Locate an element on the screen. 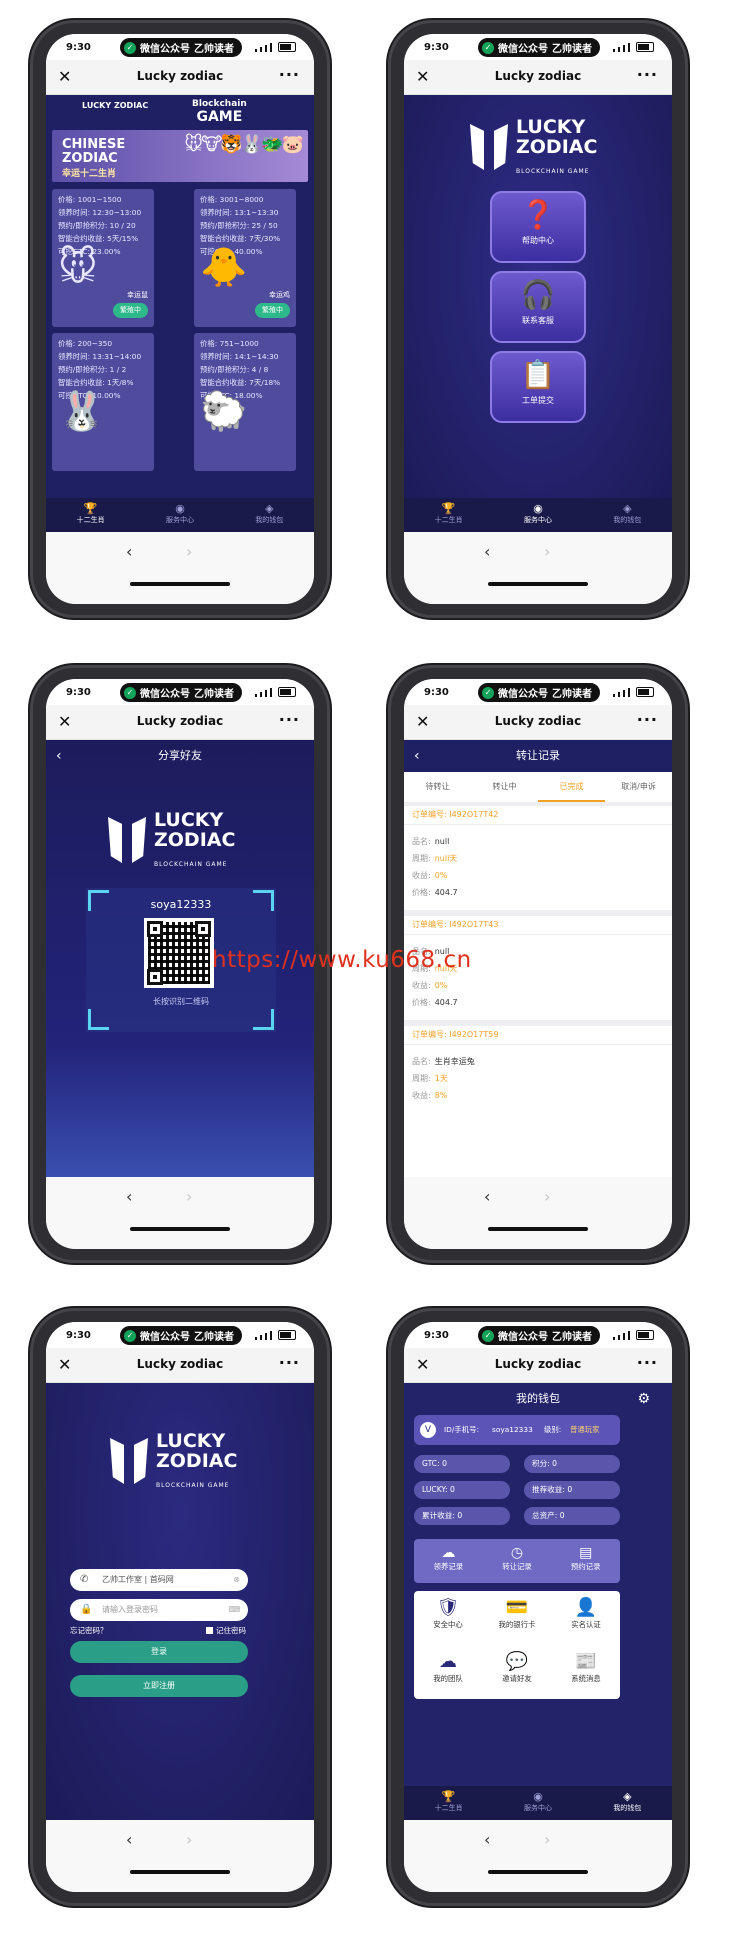 Image resolution: width=743 pixels, height=1943 pixels. password-field: 🔒 请输入登录密码 ⌨ is located at coordinates (159, 1610).